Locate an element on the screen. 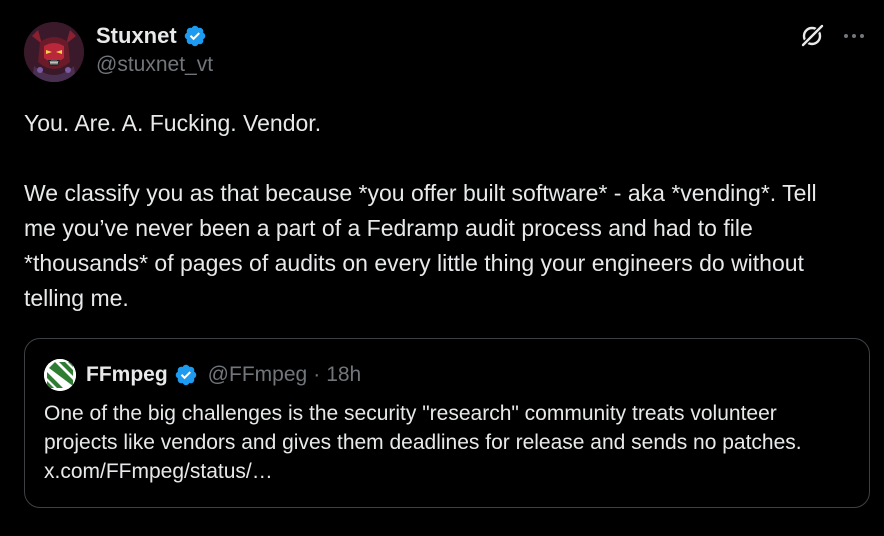  quoted-verified-badge-icon is located at coordinates (185, 375).